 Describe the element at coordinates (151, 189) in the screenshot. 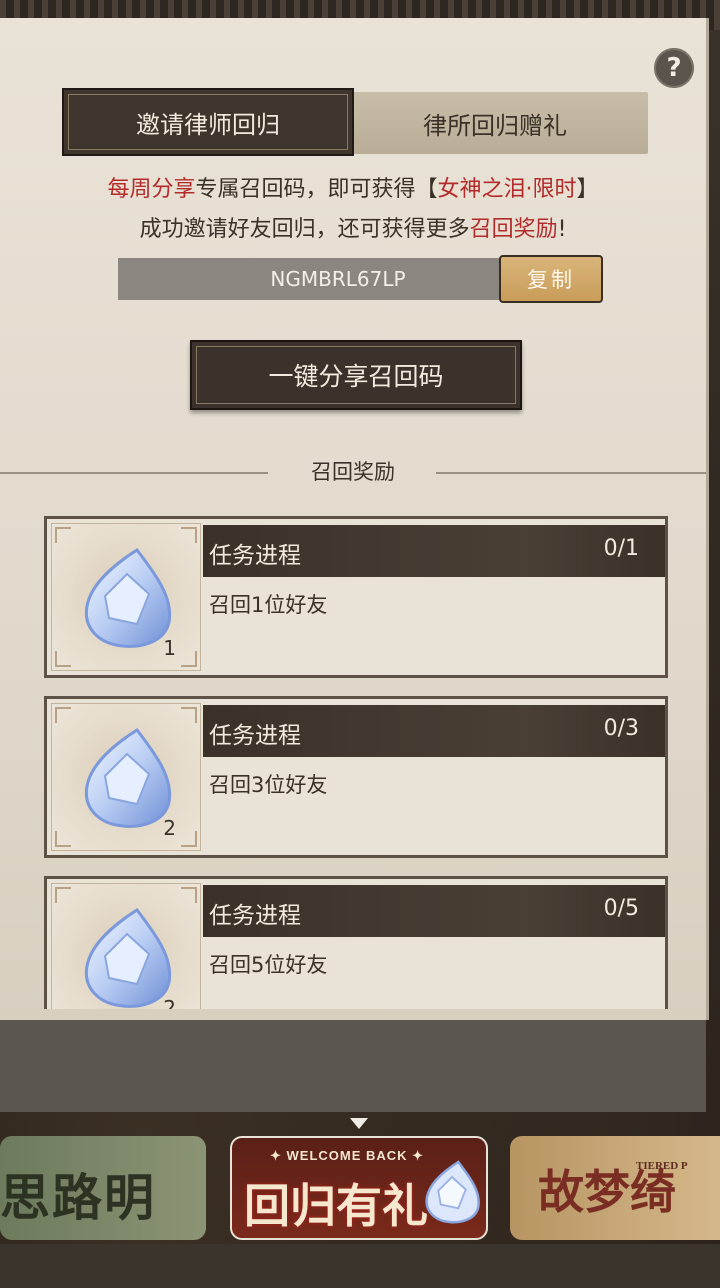

I see `intro-highlight-weekly: 每周分享` at that location.